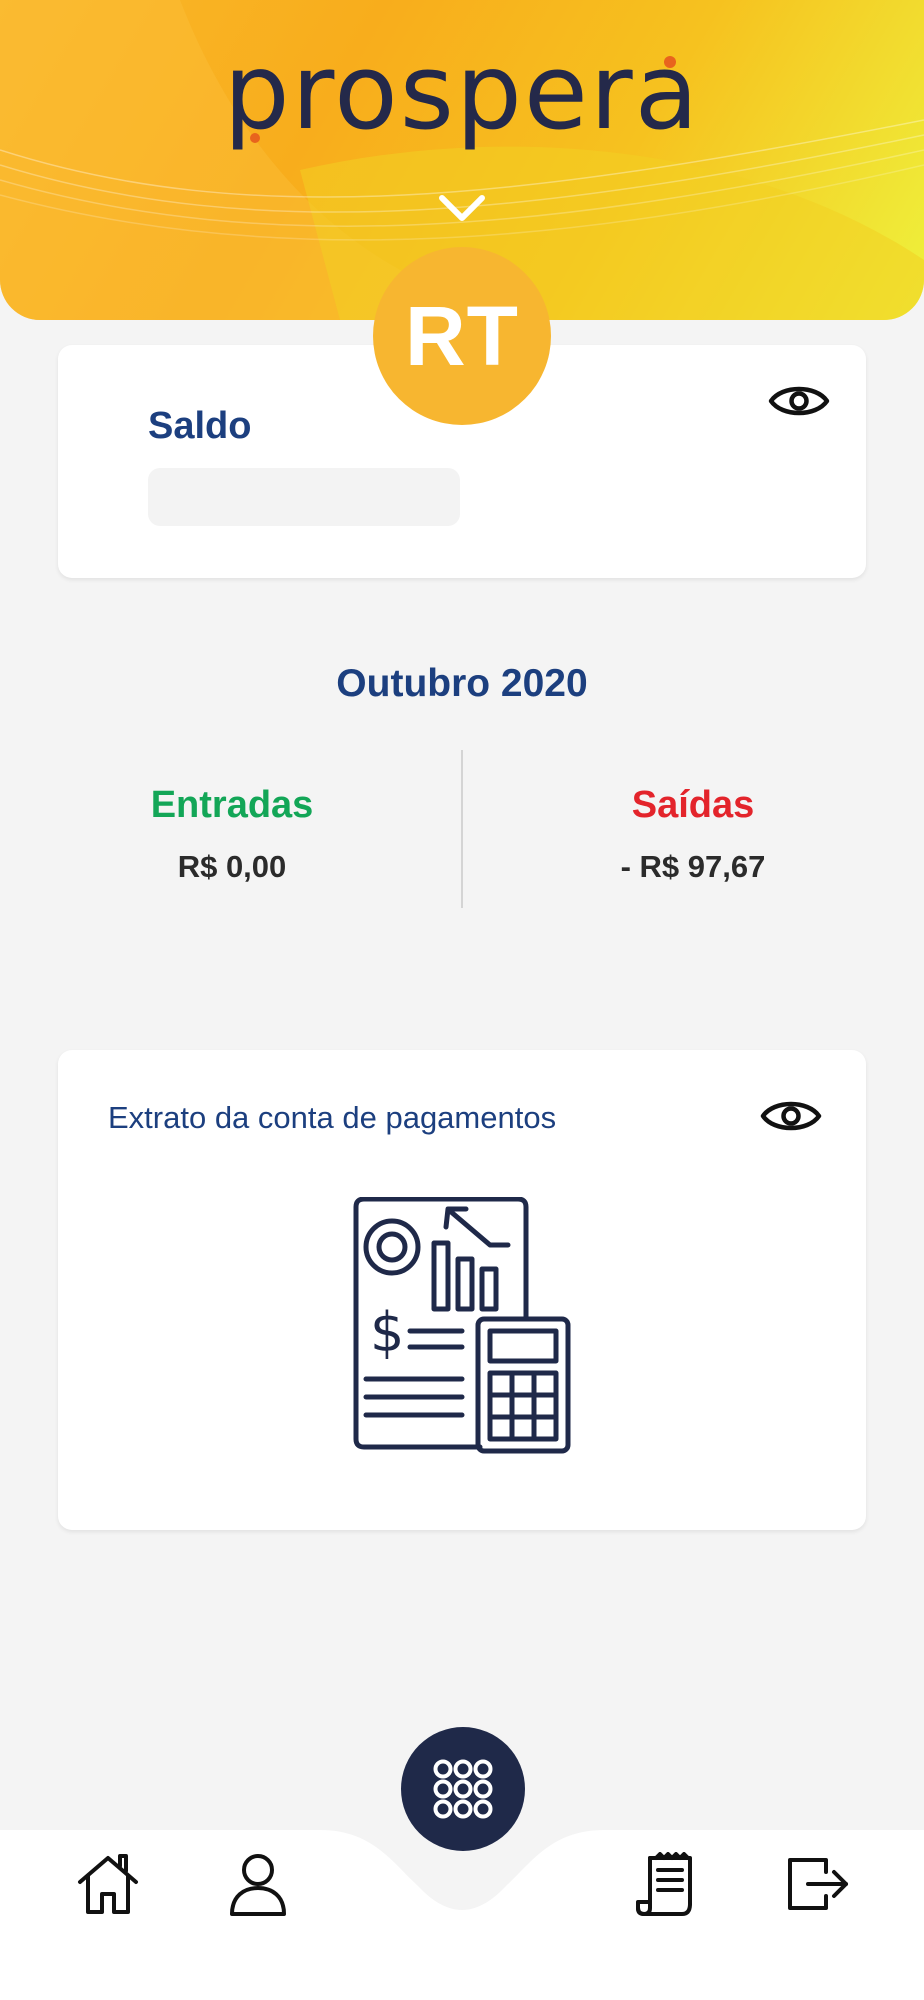 Image resolution: width=924 pixels, height=2000 pixels. Describe the element at coordinates (462, 829) in the screenshot. I see `summary-divider` at that location.